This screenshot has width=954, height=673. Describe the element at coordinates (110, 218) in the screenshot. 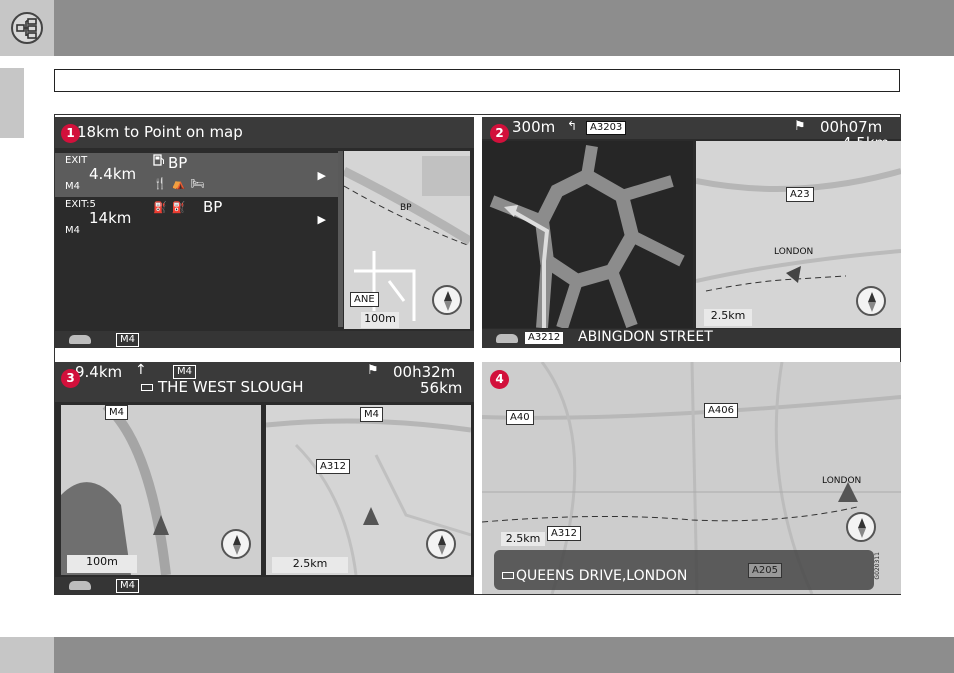

I see `exit-distance: 14km` at that location.